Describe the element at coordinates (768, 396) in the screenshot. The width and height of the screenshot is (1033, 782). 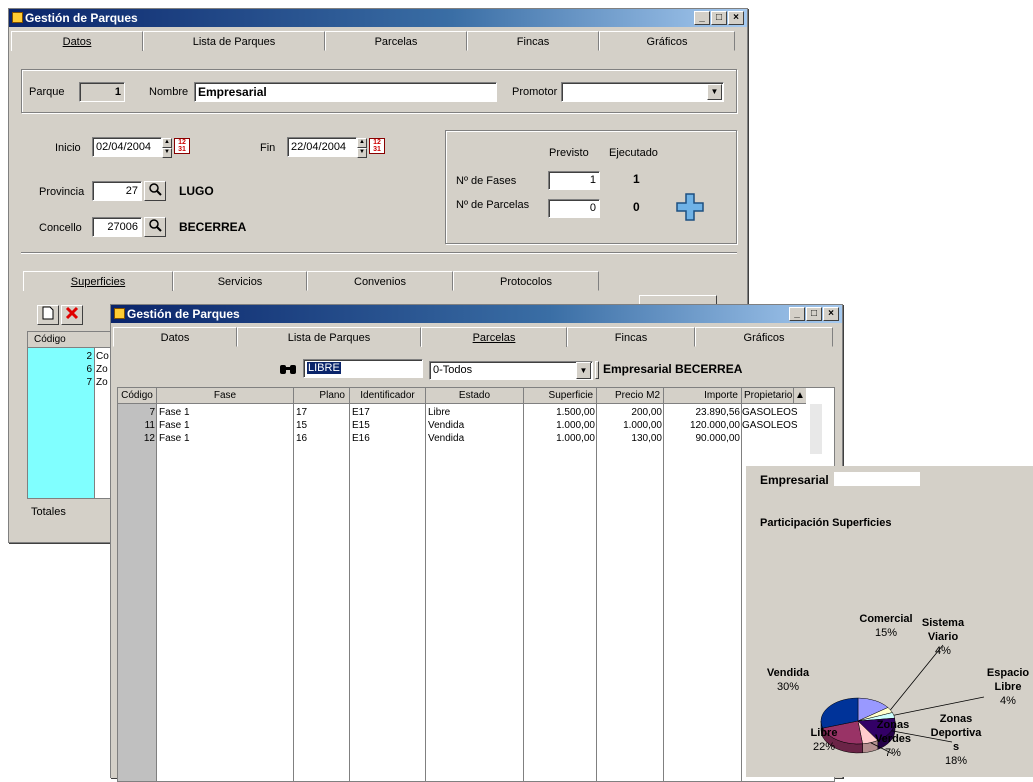
I see `col-propietario: Propietario` at that location.